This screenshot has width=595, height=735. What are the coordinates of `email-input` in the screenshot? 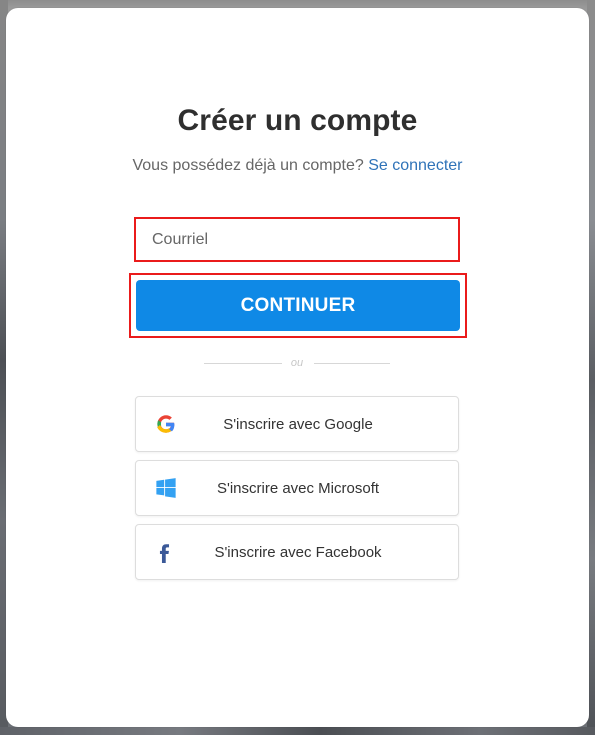 It's located at (297, 239).